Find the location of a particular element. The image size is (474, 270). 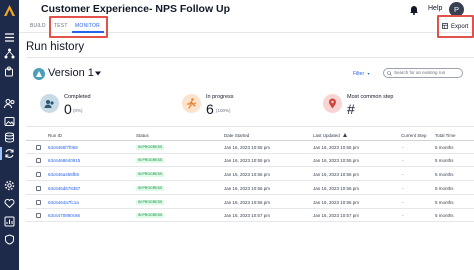

help-link: Help is located at coordinates (435, 8).